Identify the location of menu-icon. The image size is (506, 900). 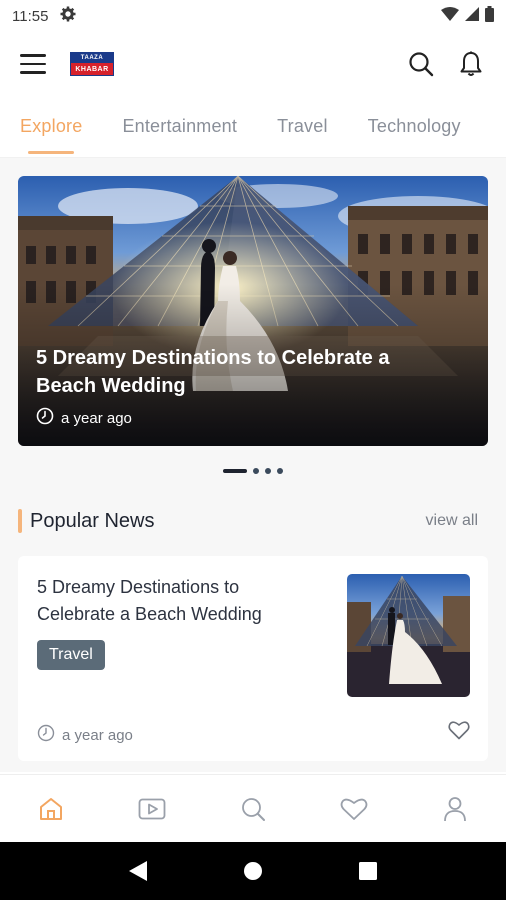
(35, 64).